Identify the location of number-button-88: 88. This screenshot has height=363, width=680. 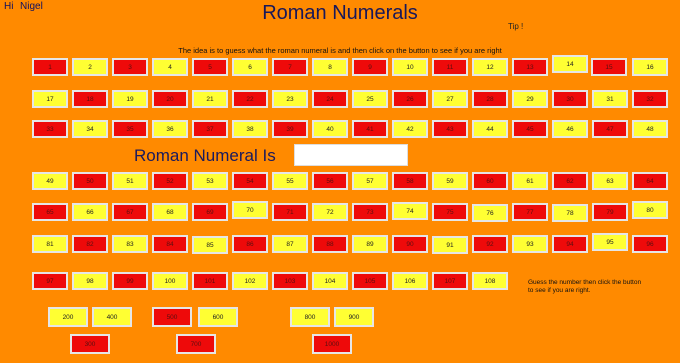
(330, 244).